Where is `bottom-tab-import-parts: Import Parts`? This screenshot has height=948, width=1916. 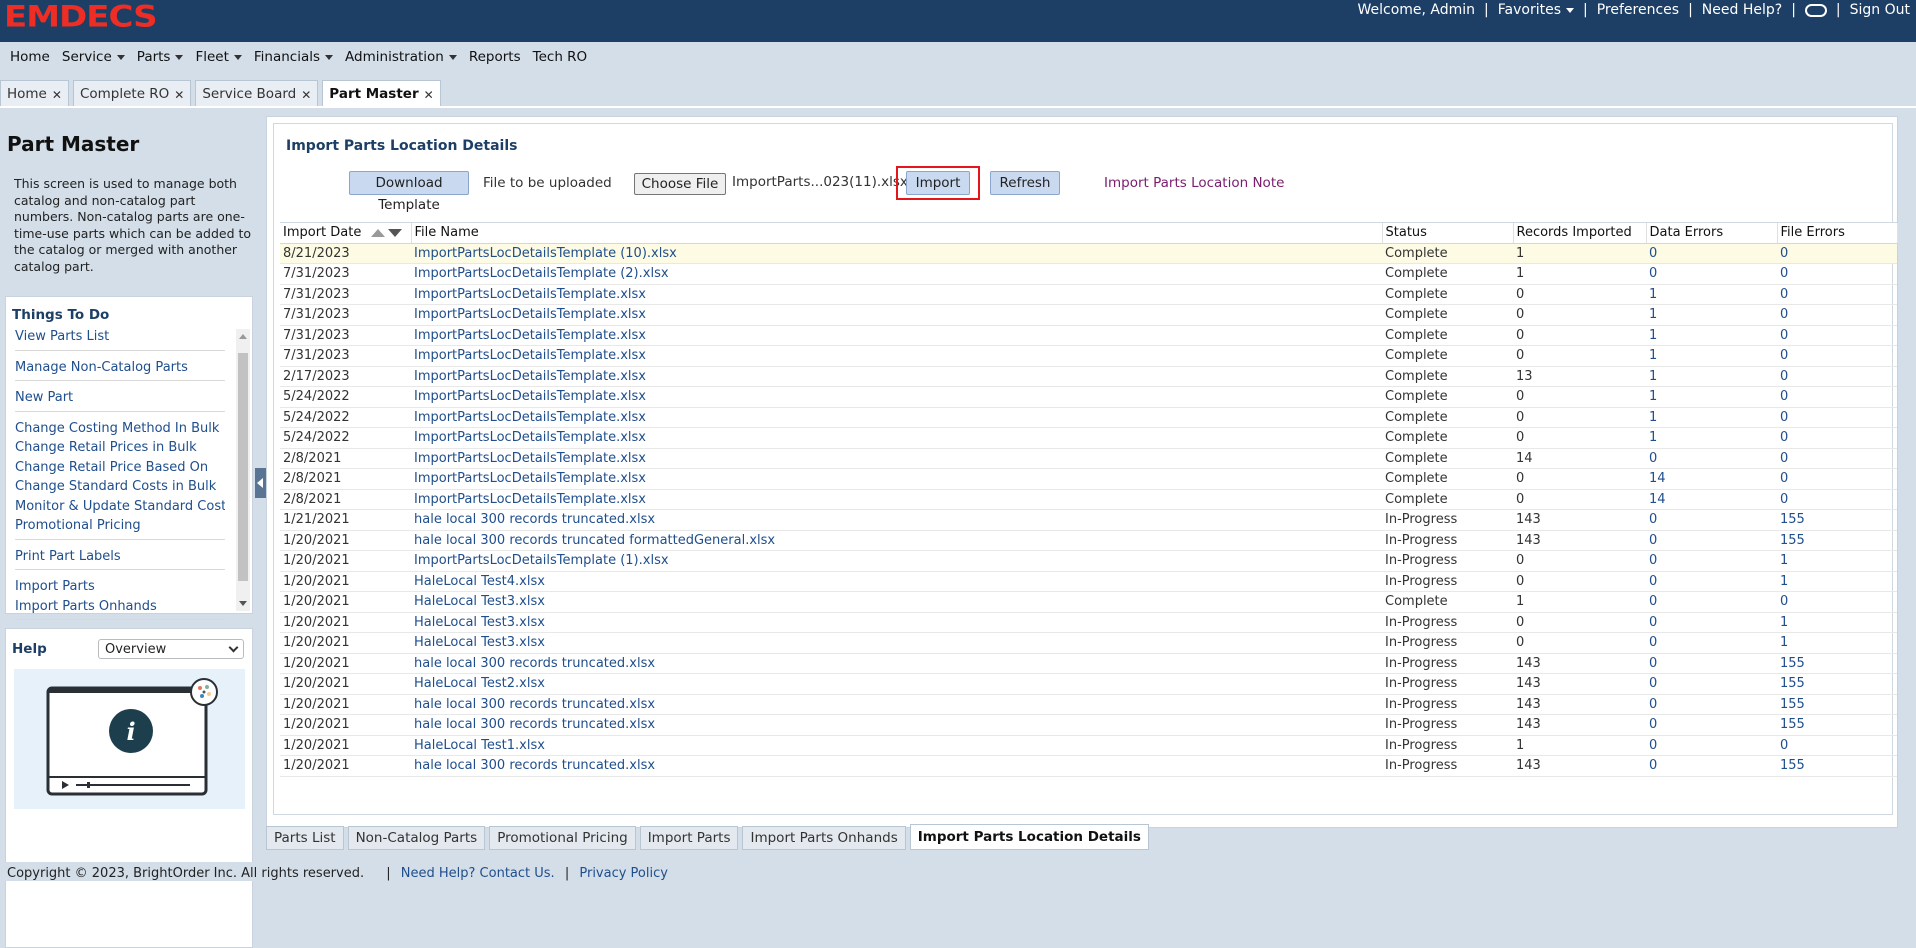
bottom-tab-import-parts: Import Parts is located at coordinates (689, 838).